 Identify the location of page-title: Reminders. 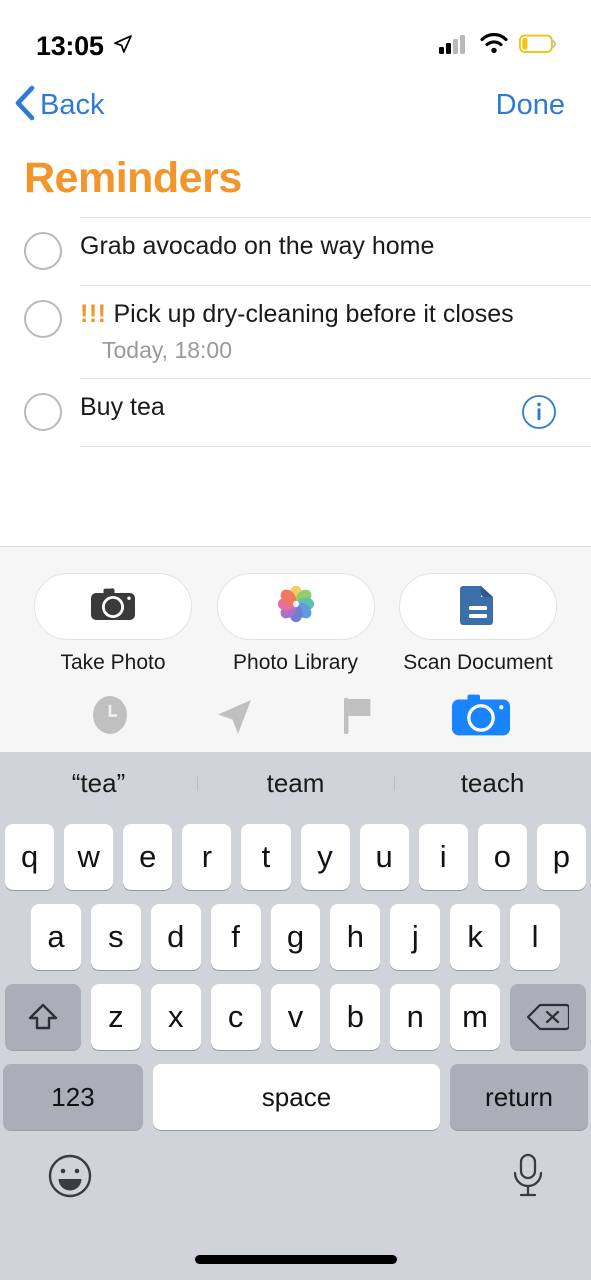
(133, 178).